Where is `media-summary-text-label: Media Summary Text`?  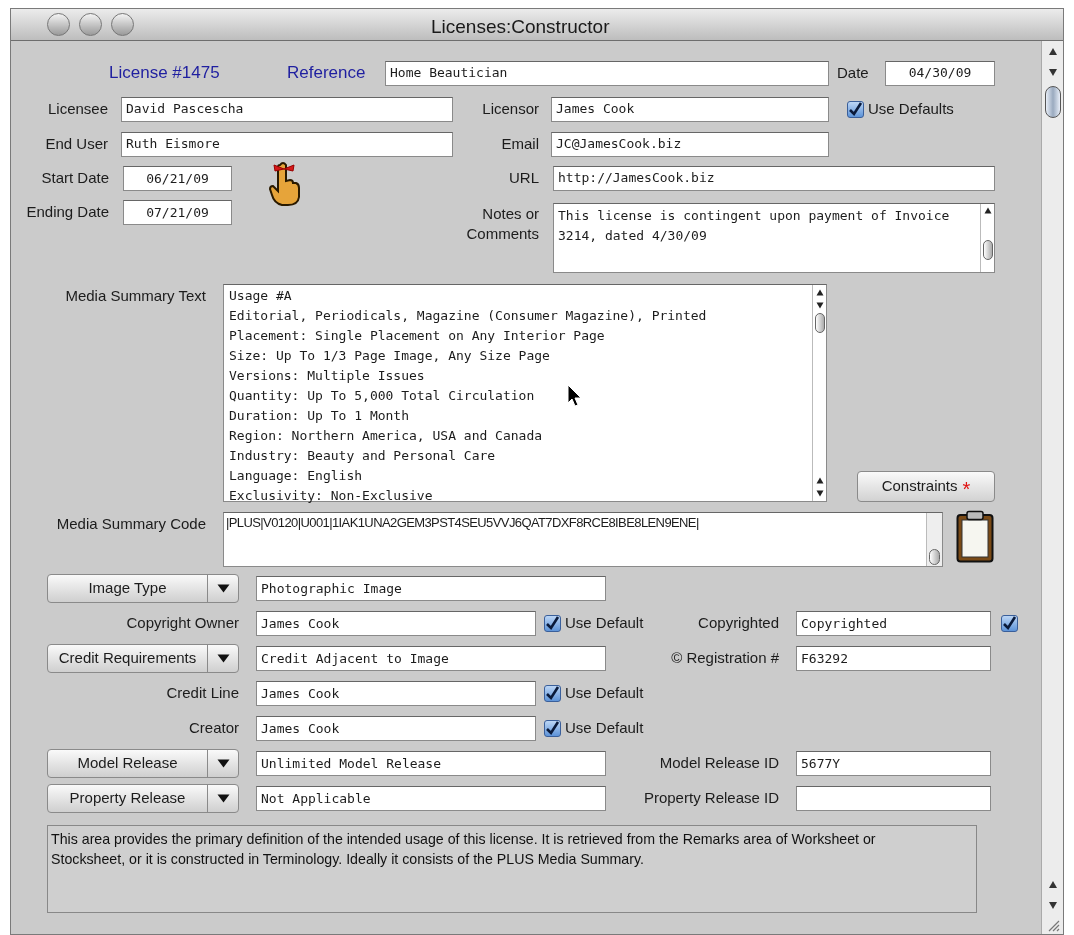
media-summary-text-label: Media Summary Text is located at coordinates (135, 296).